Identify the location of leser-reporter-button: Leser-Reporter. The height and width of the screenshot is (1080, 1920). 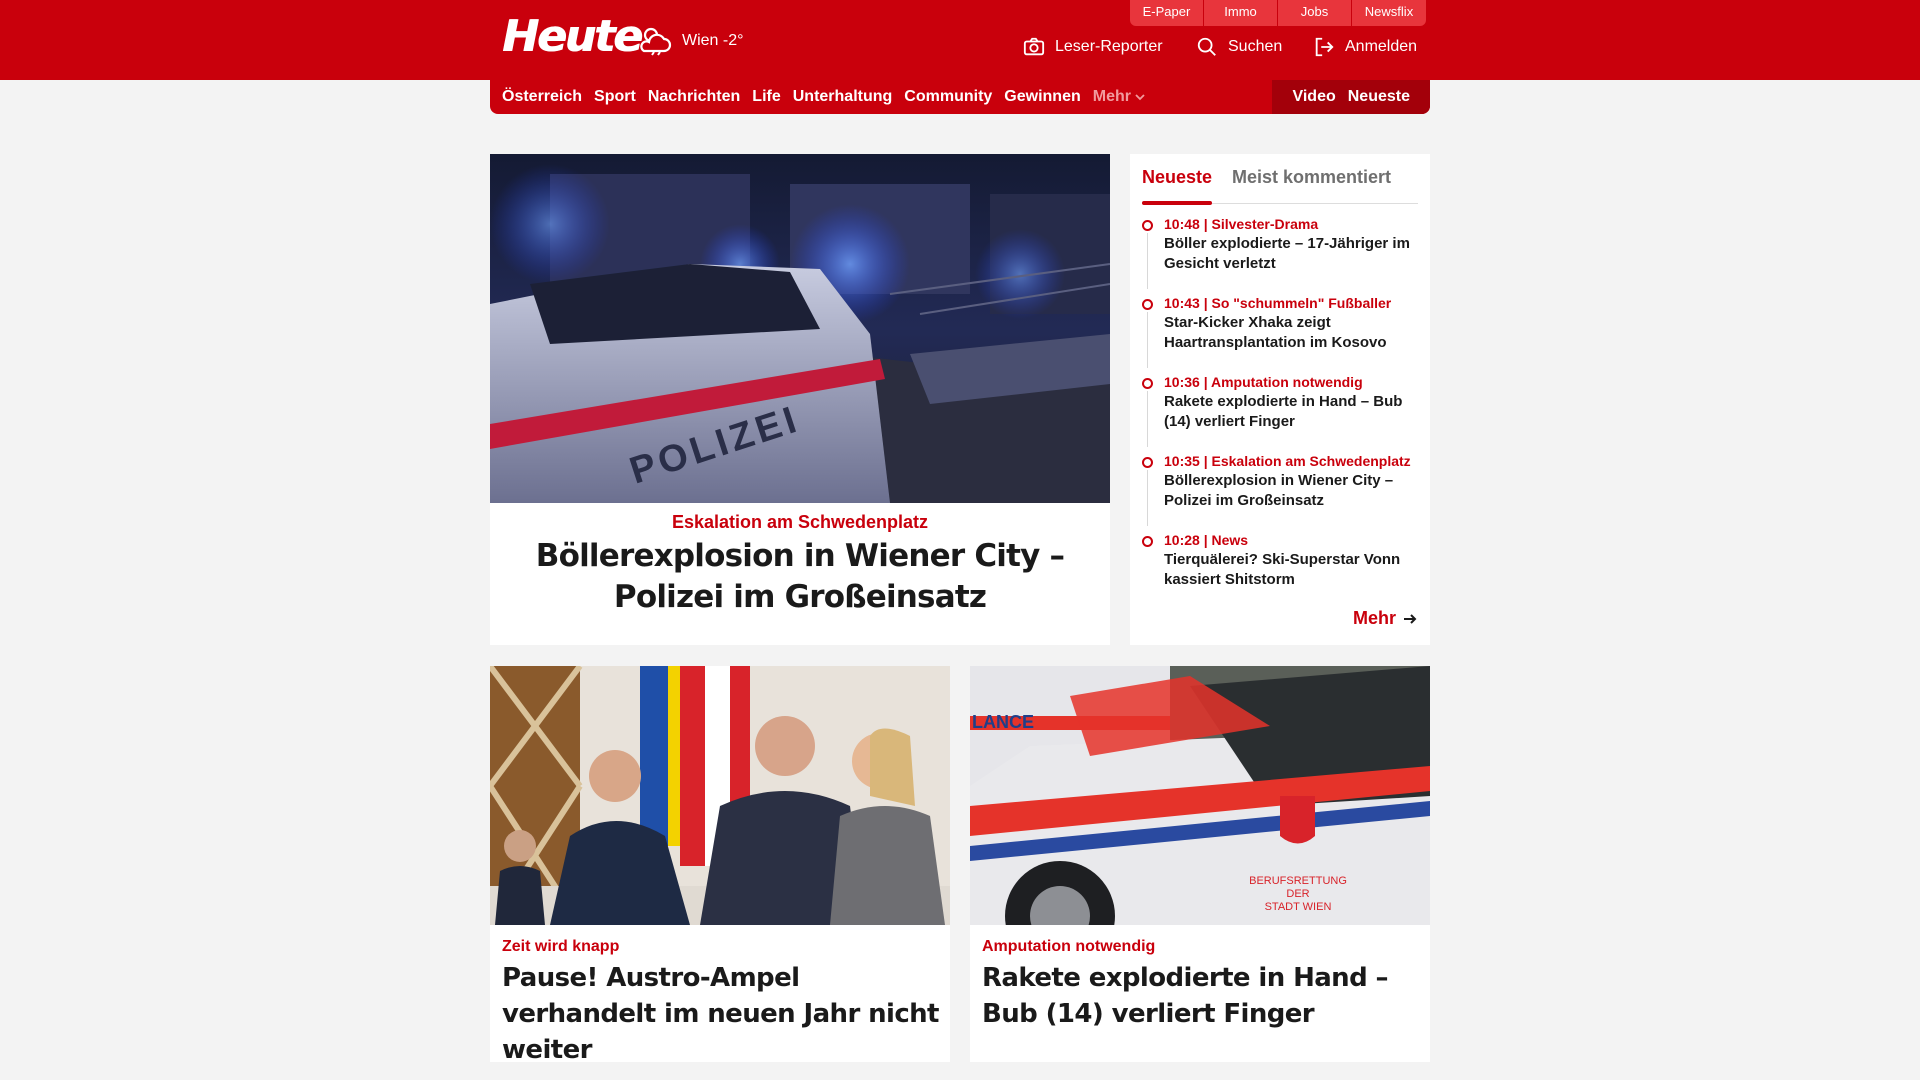
(1093, 47).